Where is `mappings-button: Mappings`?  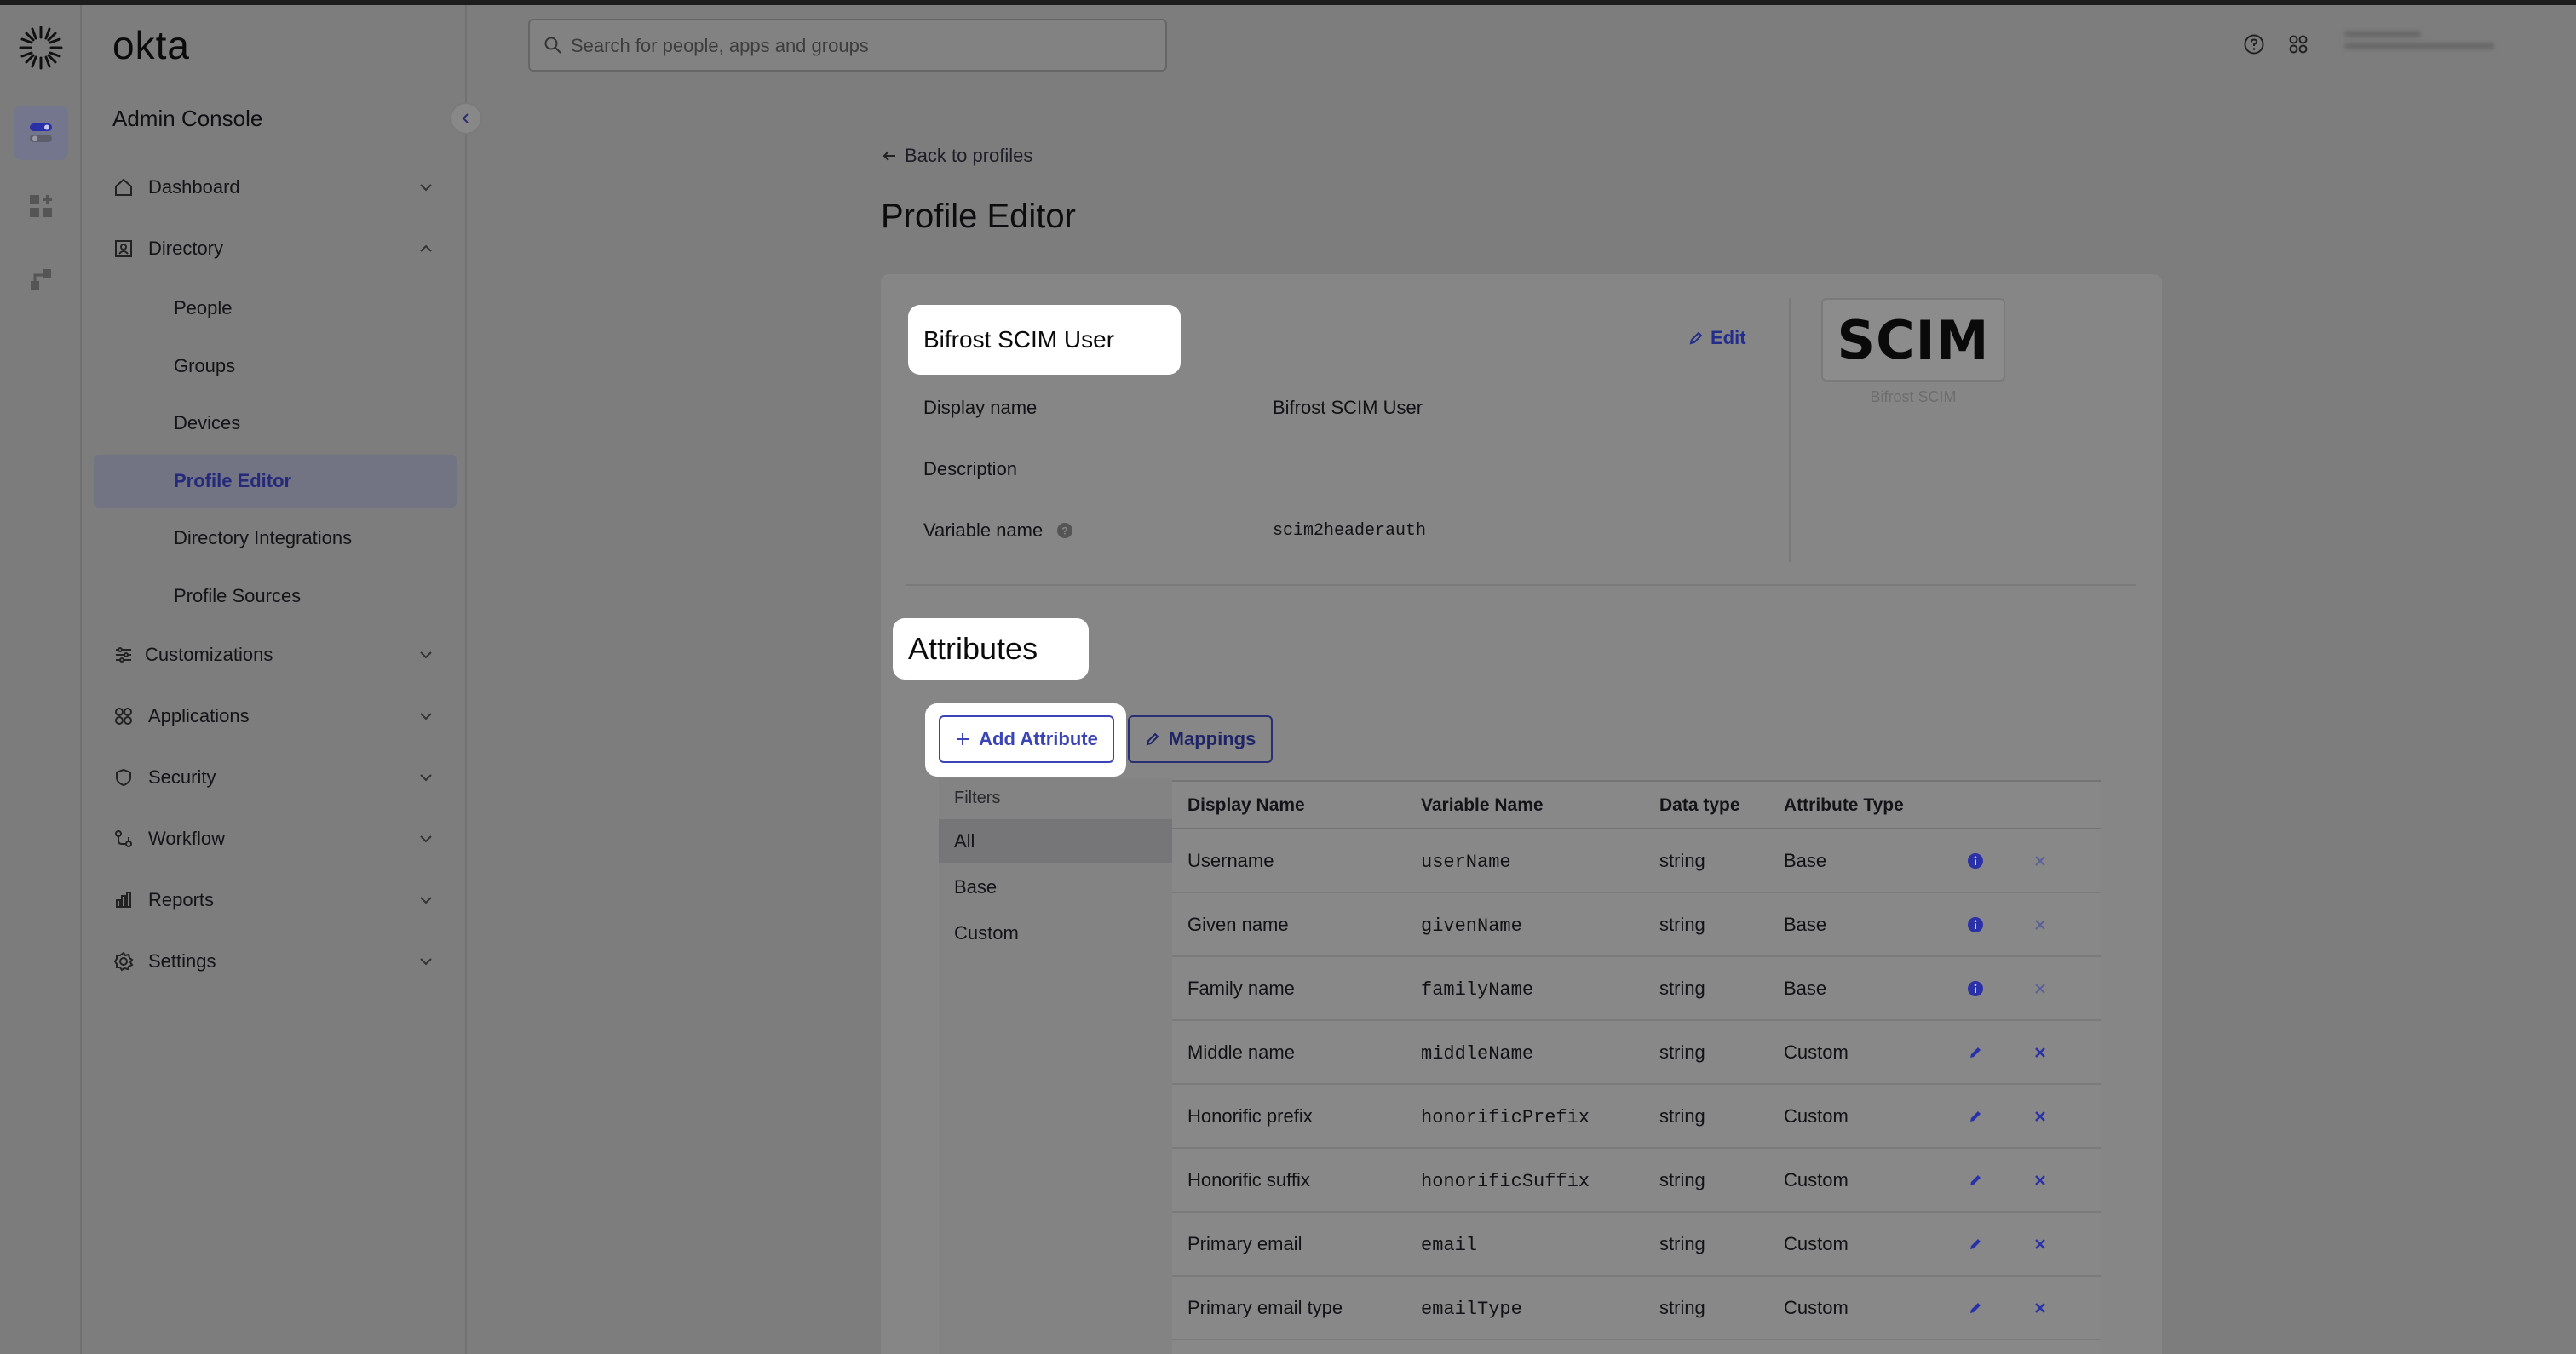
mappings-button: Mappings is located at coordinates (1200, 739).